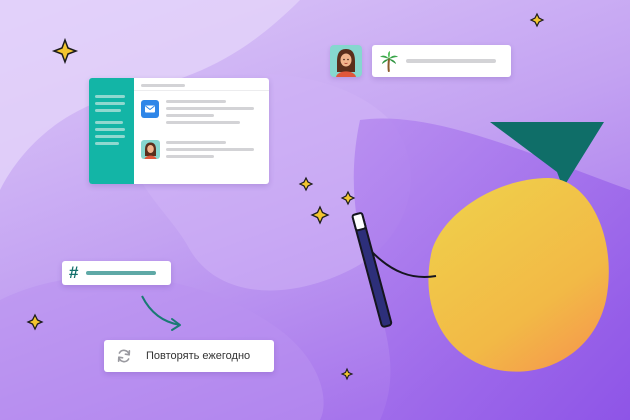 The image size is (630, 420). What do you see at coordinates (179, 131) in the screenshot?
I see `app-mock-window` at bounding box center [179, 131].